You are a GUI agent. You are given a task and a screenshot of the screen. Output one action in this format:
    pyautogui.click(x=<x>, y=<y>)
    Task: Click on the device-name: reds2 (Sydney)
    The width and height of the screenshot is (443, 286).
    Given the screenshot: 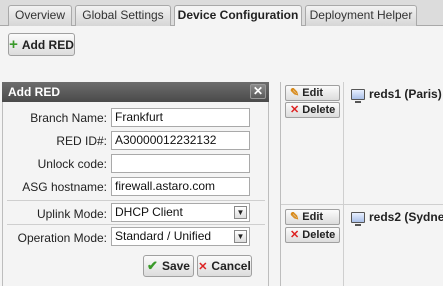 What is the action you would take?
    pyautogui.click(x=397, y=218)
    